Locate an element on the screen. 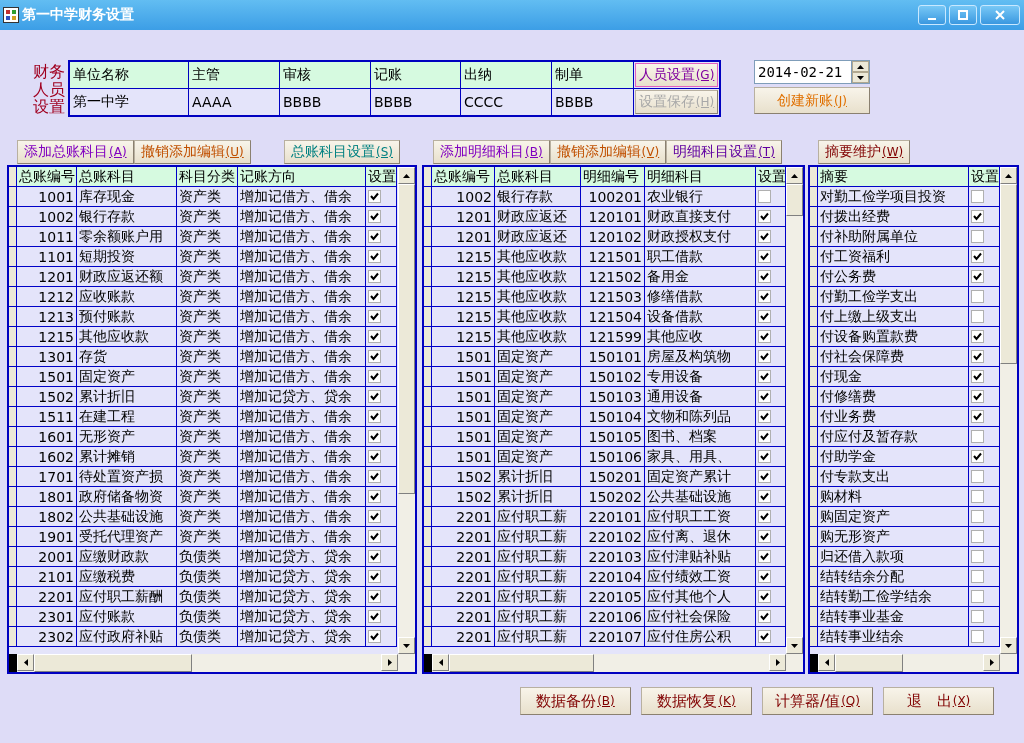  restore-button: 数据恢复(K) is located at coordinates (696, 701).